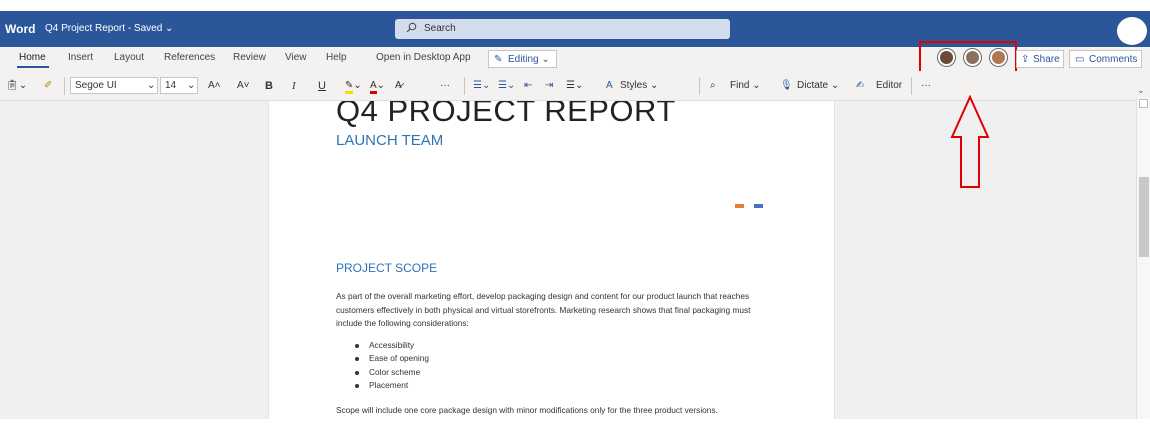 This screenshot has height=436, width=1150. I want to click on paste-icon: 📋︎⌄, so click(16, 85).